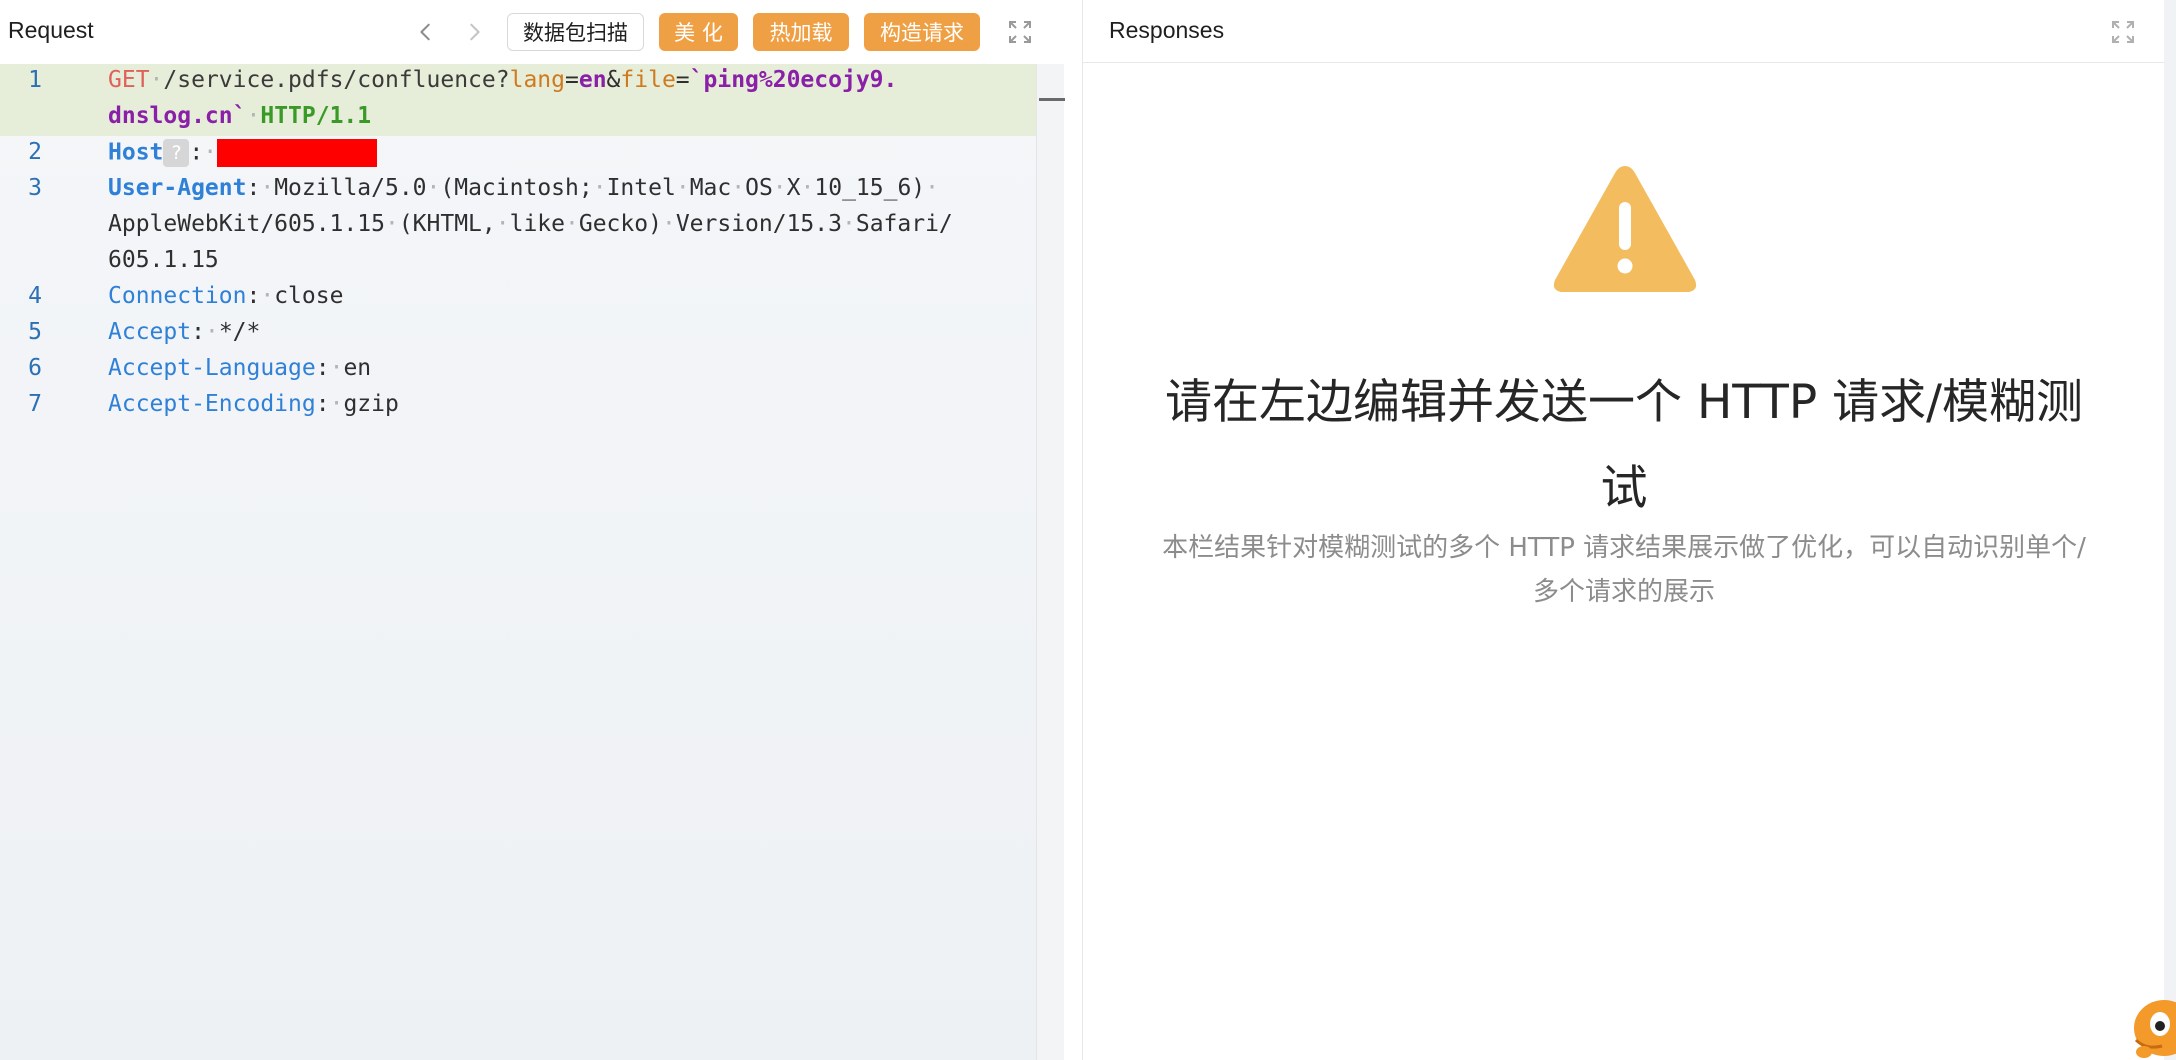 The height and width of the screenshot is (1060, 2176). I want to click on mascot-icon, so click(2151, 1022).